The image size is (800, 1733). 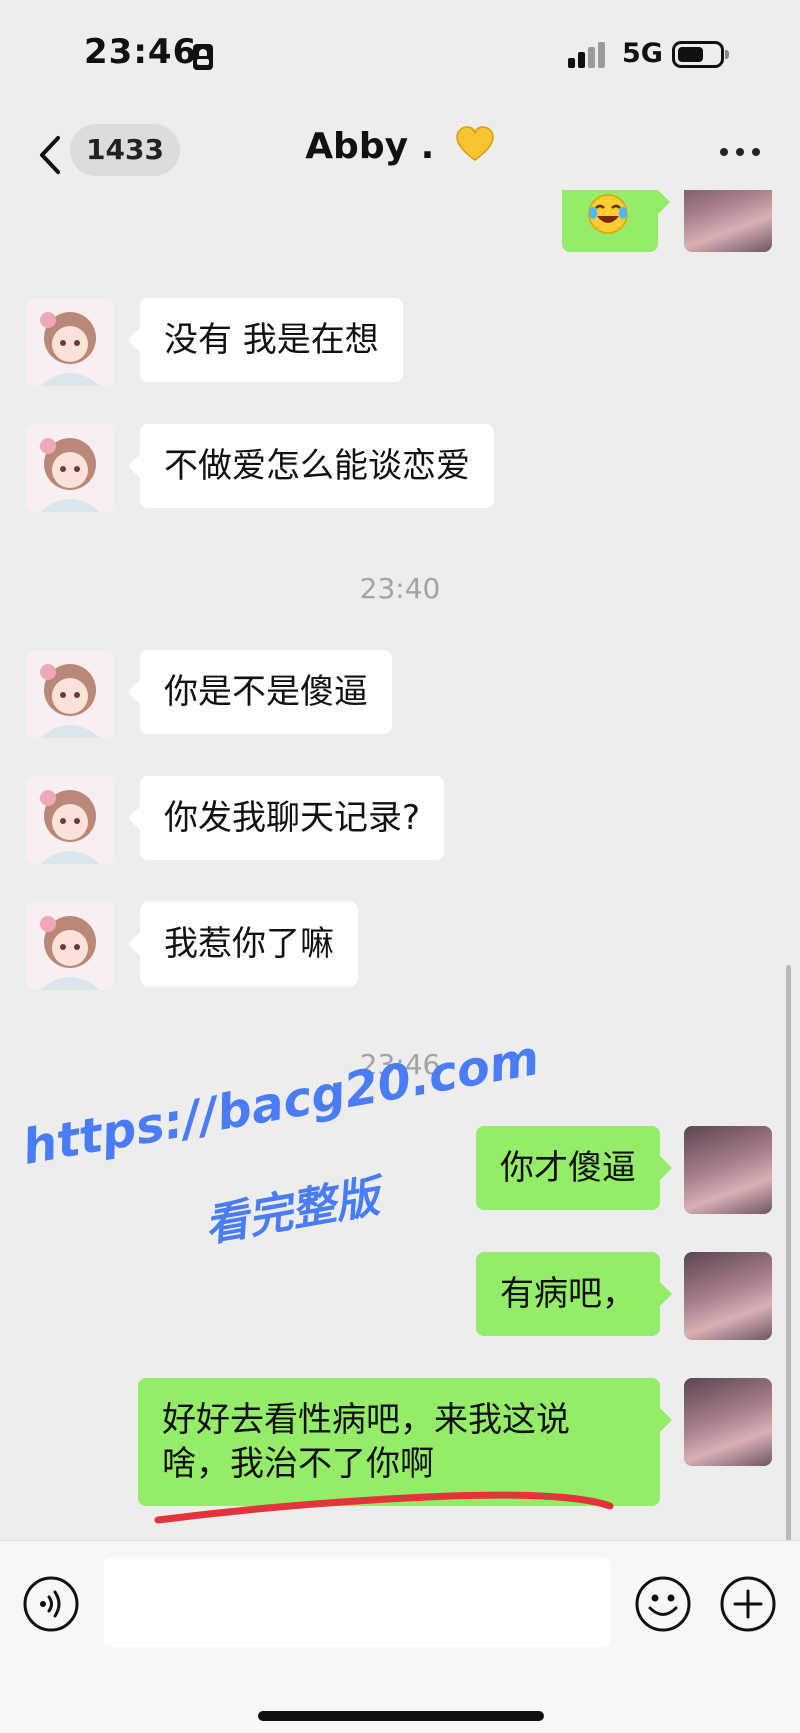 I want to click on message-bubble-incoming: 你是不是傻逼, so click(x=260, y=692).